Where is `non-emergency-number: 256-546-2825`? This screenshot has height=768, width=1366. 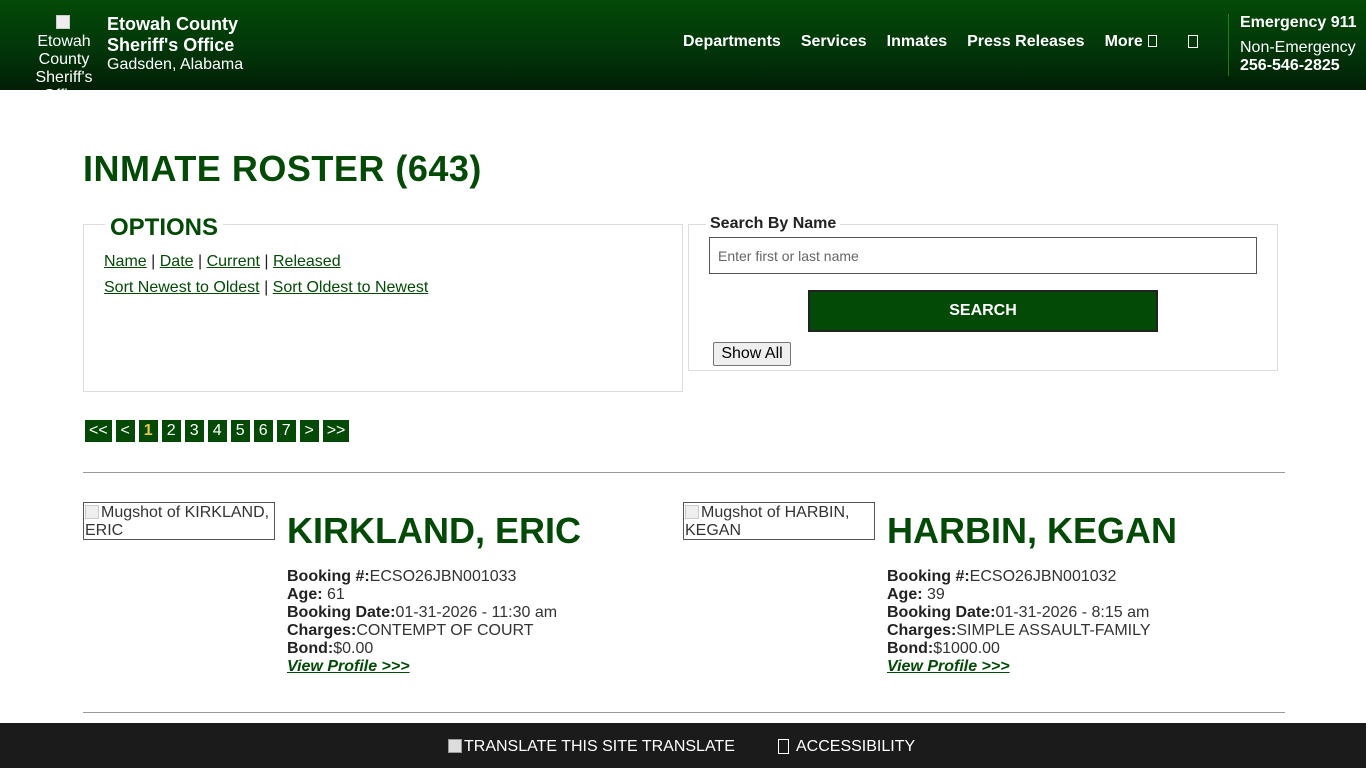 non-emergency-number: 256-546-2825 is located at coordinates (1290, 66).